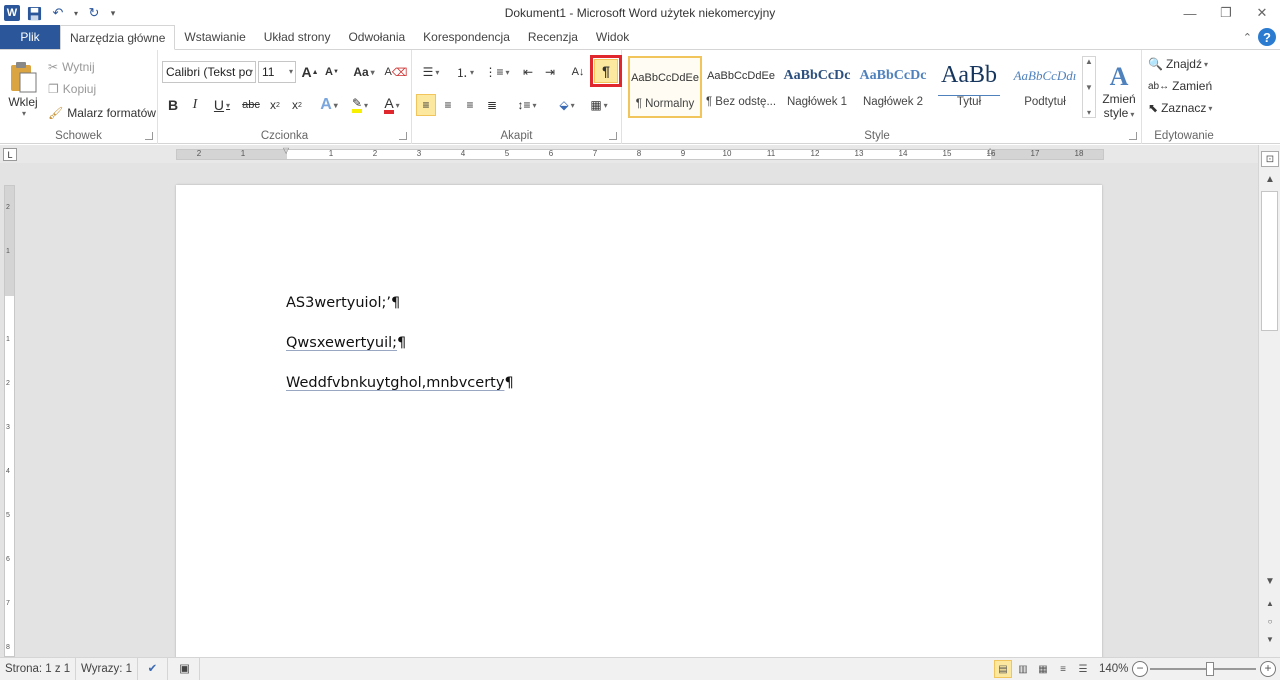  Describe the element at coordinates (1270, 179) in the screenshot. I see `scroll-up-icon: ▲` at that location.